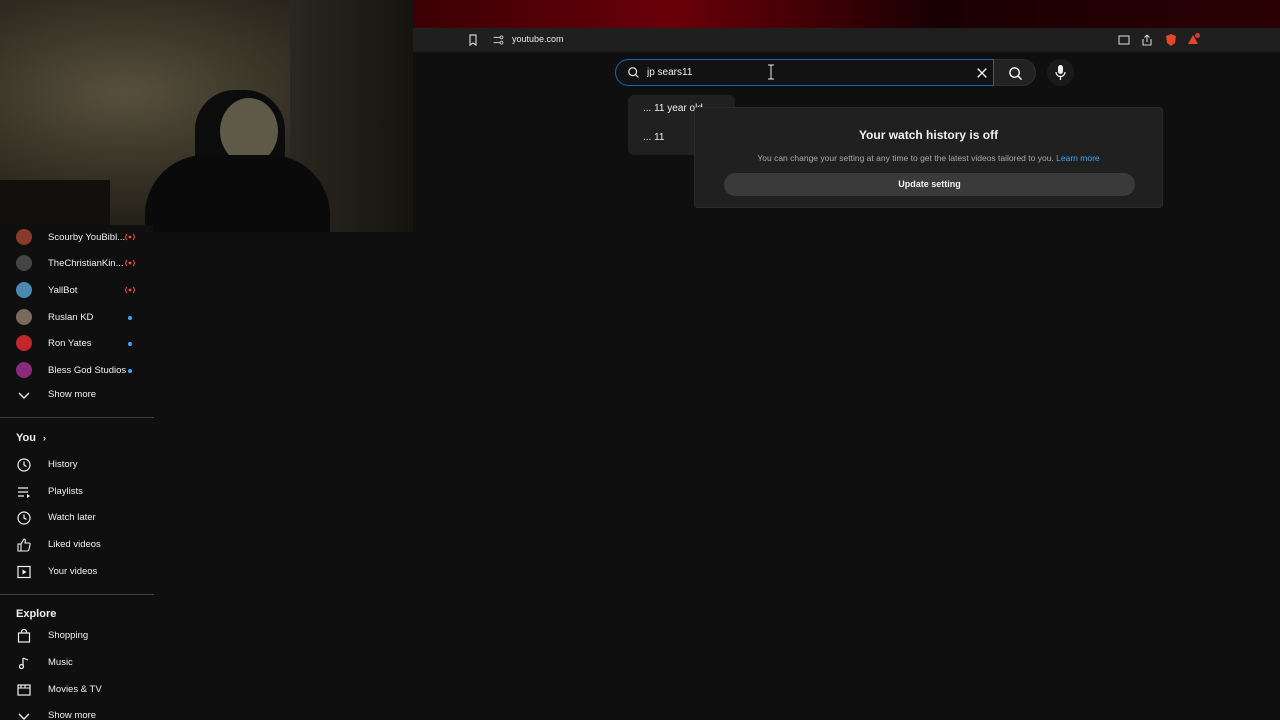 This screenshot has width=1280, height=720. I want to click on share-icon, so click(1147, 40).